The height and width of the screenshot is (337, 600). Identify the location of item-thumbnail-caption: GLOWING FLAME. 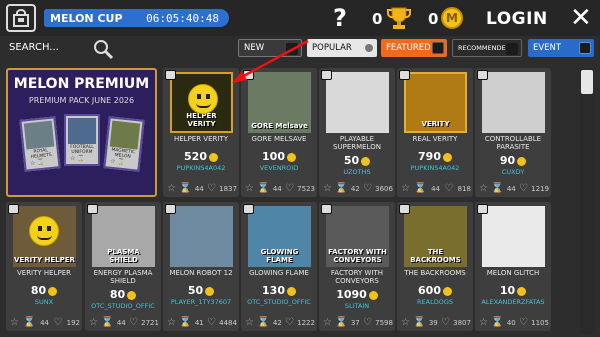
(279, 256).